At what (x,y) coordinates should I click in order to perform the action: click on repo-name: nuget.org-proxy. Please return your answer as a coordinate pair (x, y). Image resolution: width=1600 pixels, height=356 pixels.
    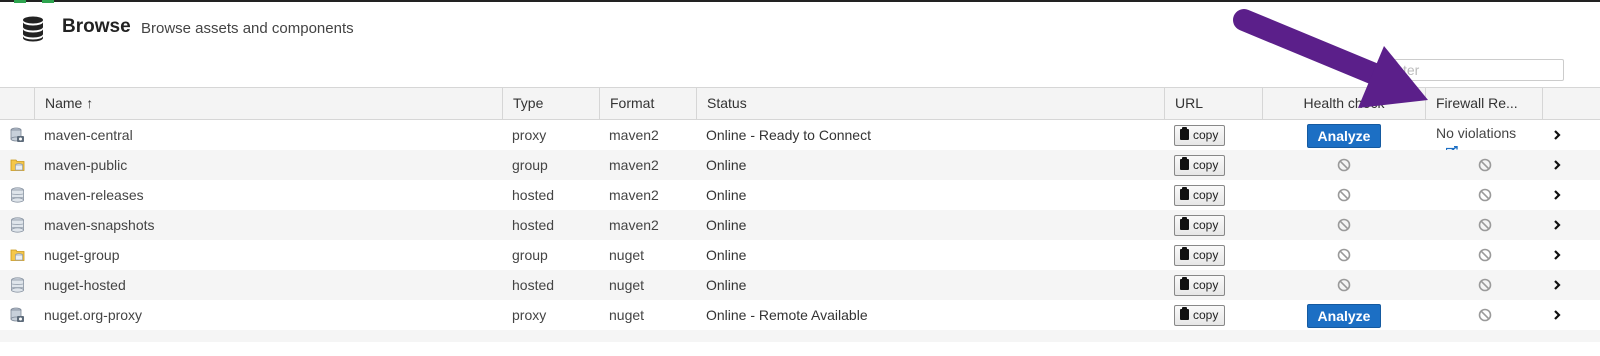
    Looking at the image, I should click on (269, 315).